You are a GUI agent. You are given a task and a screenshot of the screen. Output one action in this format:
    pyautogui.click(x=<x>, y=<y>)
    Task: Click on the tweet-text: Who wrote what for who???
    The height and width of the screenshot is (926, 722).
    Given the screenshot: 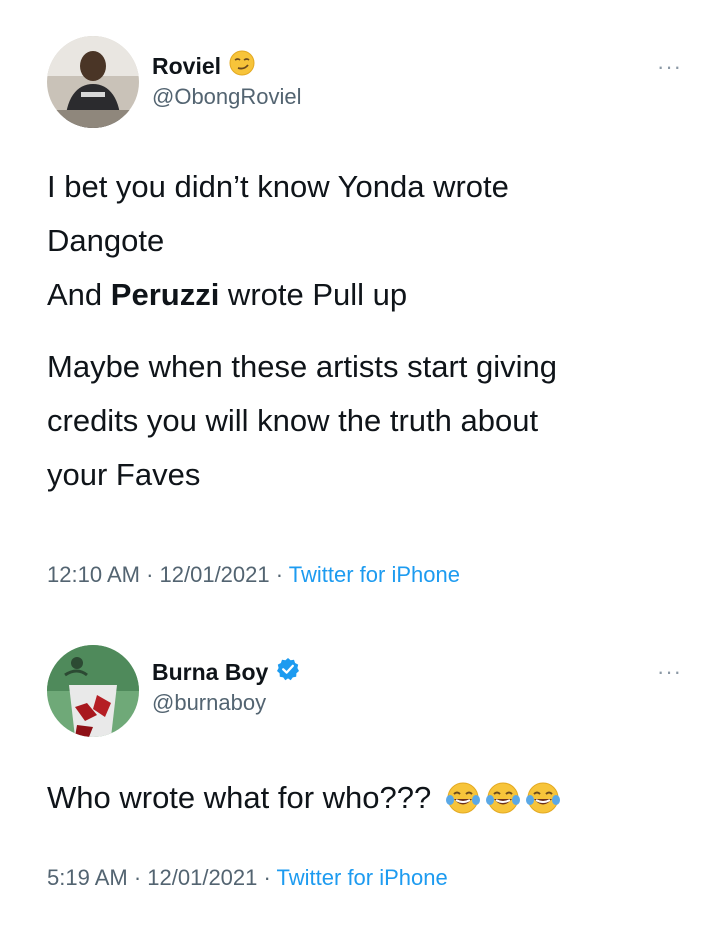 What is the action you would take?
    pyautogui.click(x=367, y=798)
    